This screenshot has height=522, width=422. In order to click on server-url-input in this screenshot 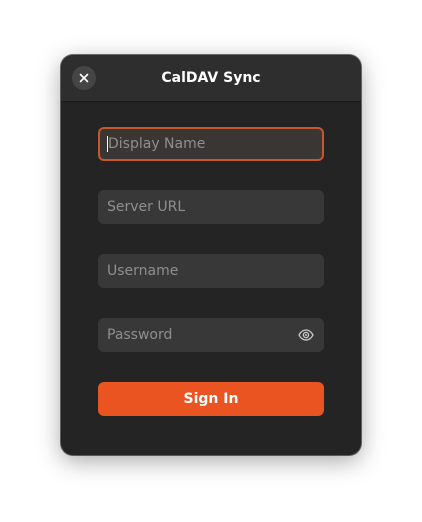, I will do `click(211, 207)`.